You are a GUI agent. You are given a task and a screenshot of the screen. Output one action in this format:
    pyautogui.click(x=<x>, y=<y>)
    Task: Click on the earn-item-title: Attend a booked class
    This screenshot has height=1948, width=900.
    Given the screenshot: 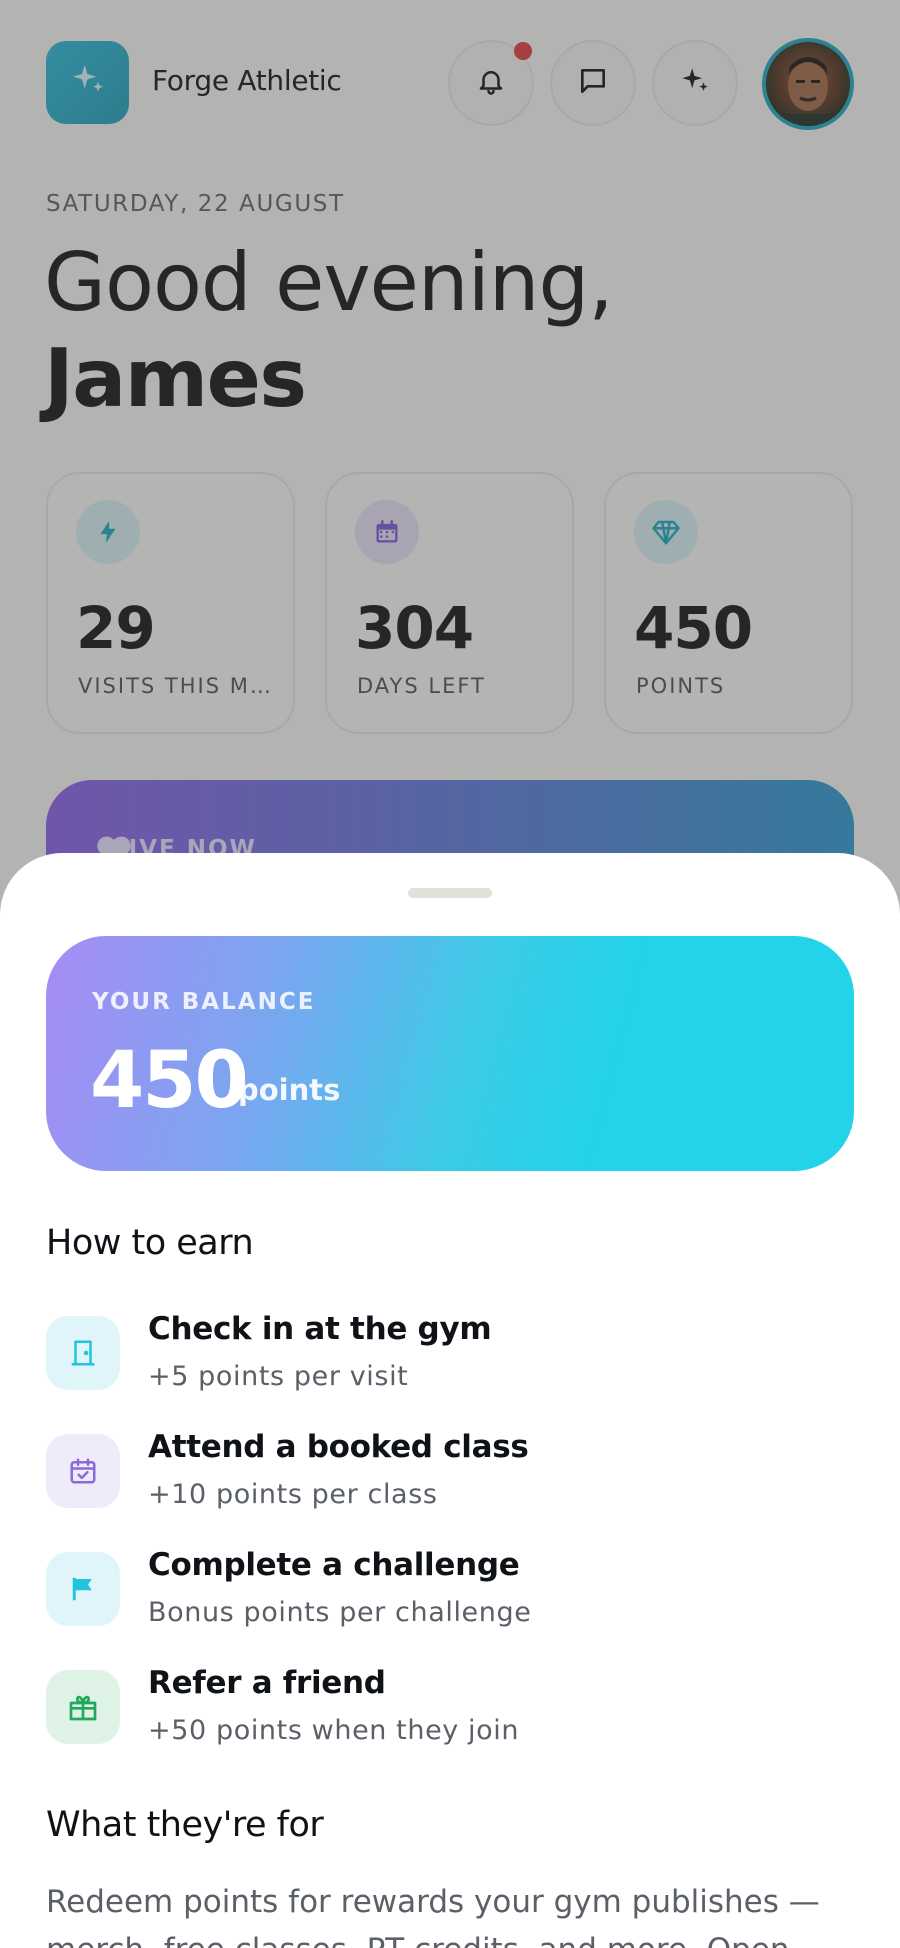 What is the action you would take?
    pyautogui.click(x=338, y=1447)
    